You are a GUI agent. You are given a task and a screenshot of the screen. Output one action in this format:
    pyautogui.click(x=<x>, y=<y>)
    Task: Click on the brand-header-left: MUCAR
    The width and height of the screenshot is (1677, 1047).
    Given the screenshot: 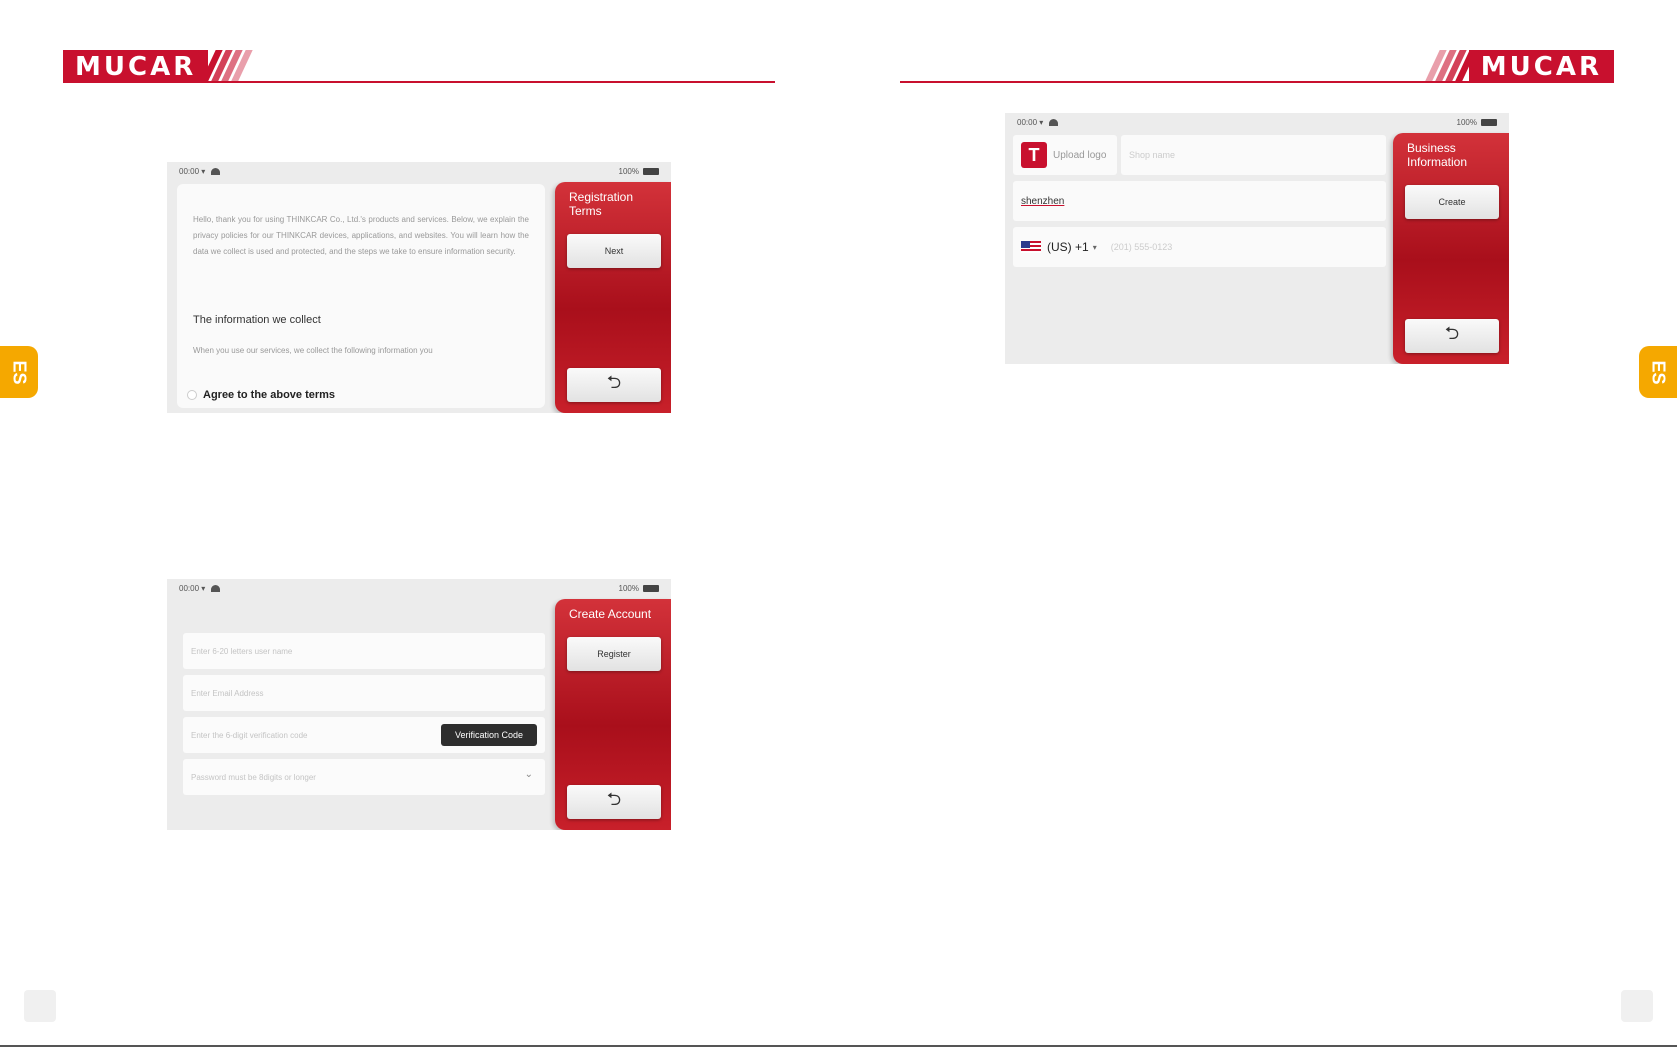 What is the action you would take?
    pyautogui.click(x=158, y=66)
    